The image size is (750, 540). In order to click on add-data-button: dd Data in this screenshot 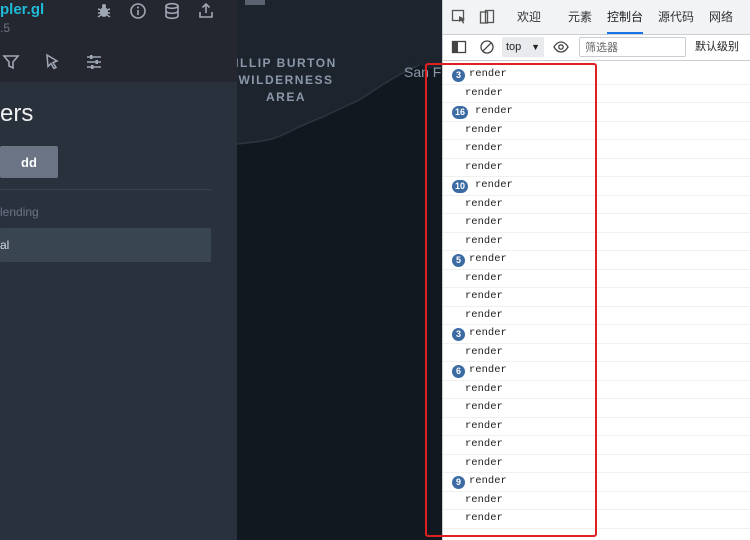, I will do `click(29, 162)`.